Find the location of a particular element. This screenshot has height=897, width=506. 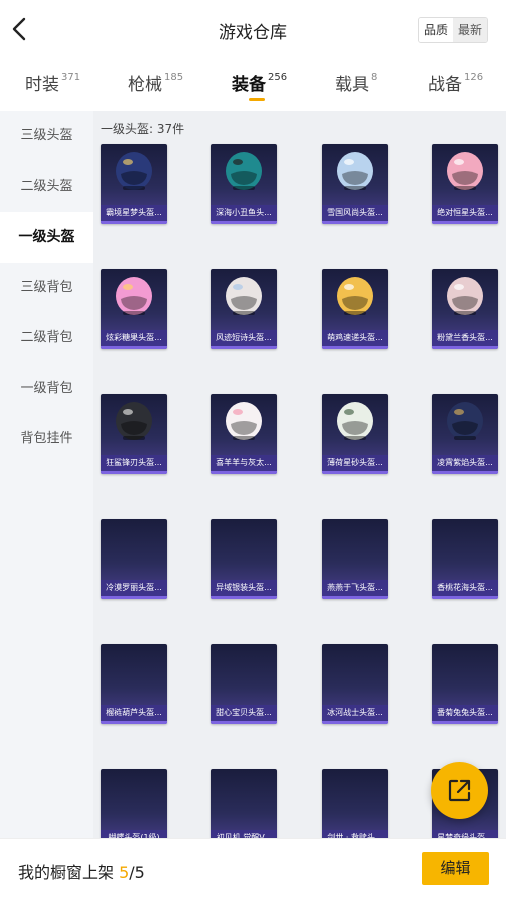

tab-label: 枪械 is located at coordinates (145, 85).